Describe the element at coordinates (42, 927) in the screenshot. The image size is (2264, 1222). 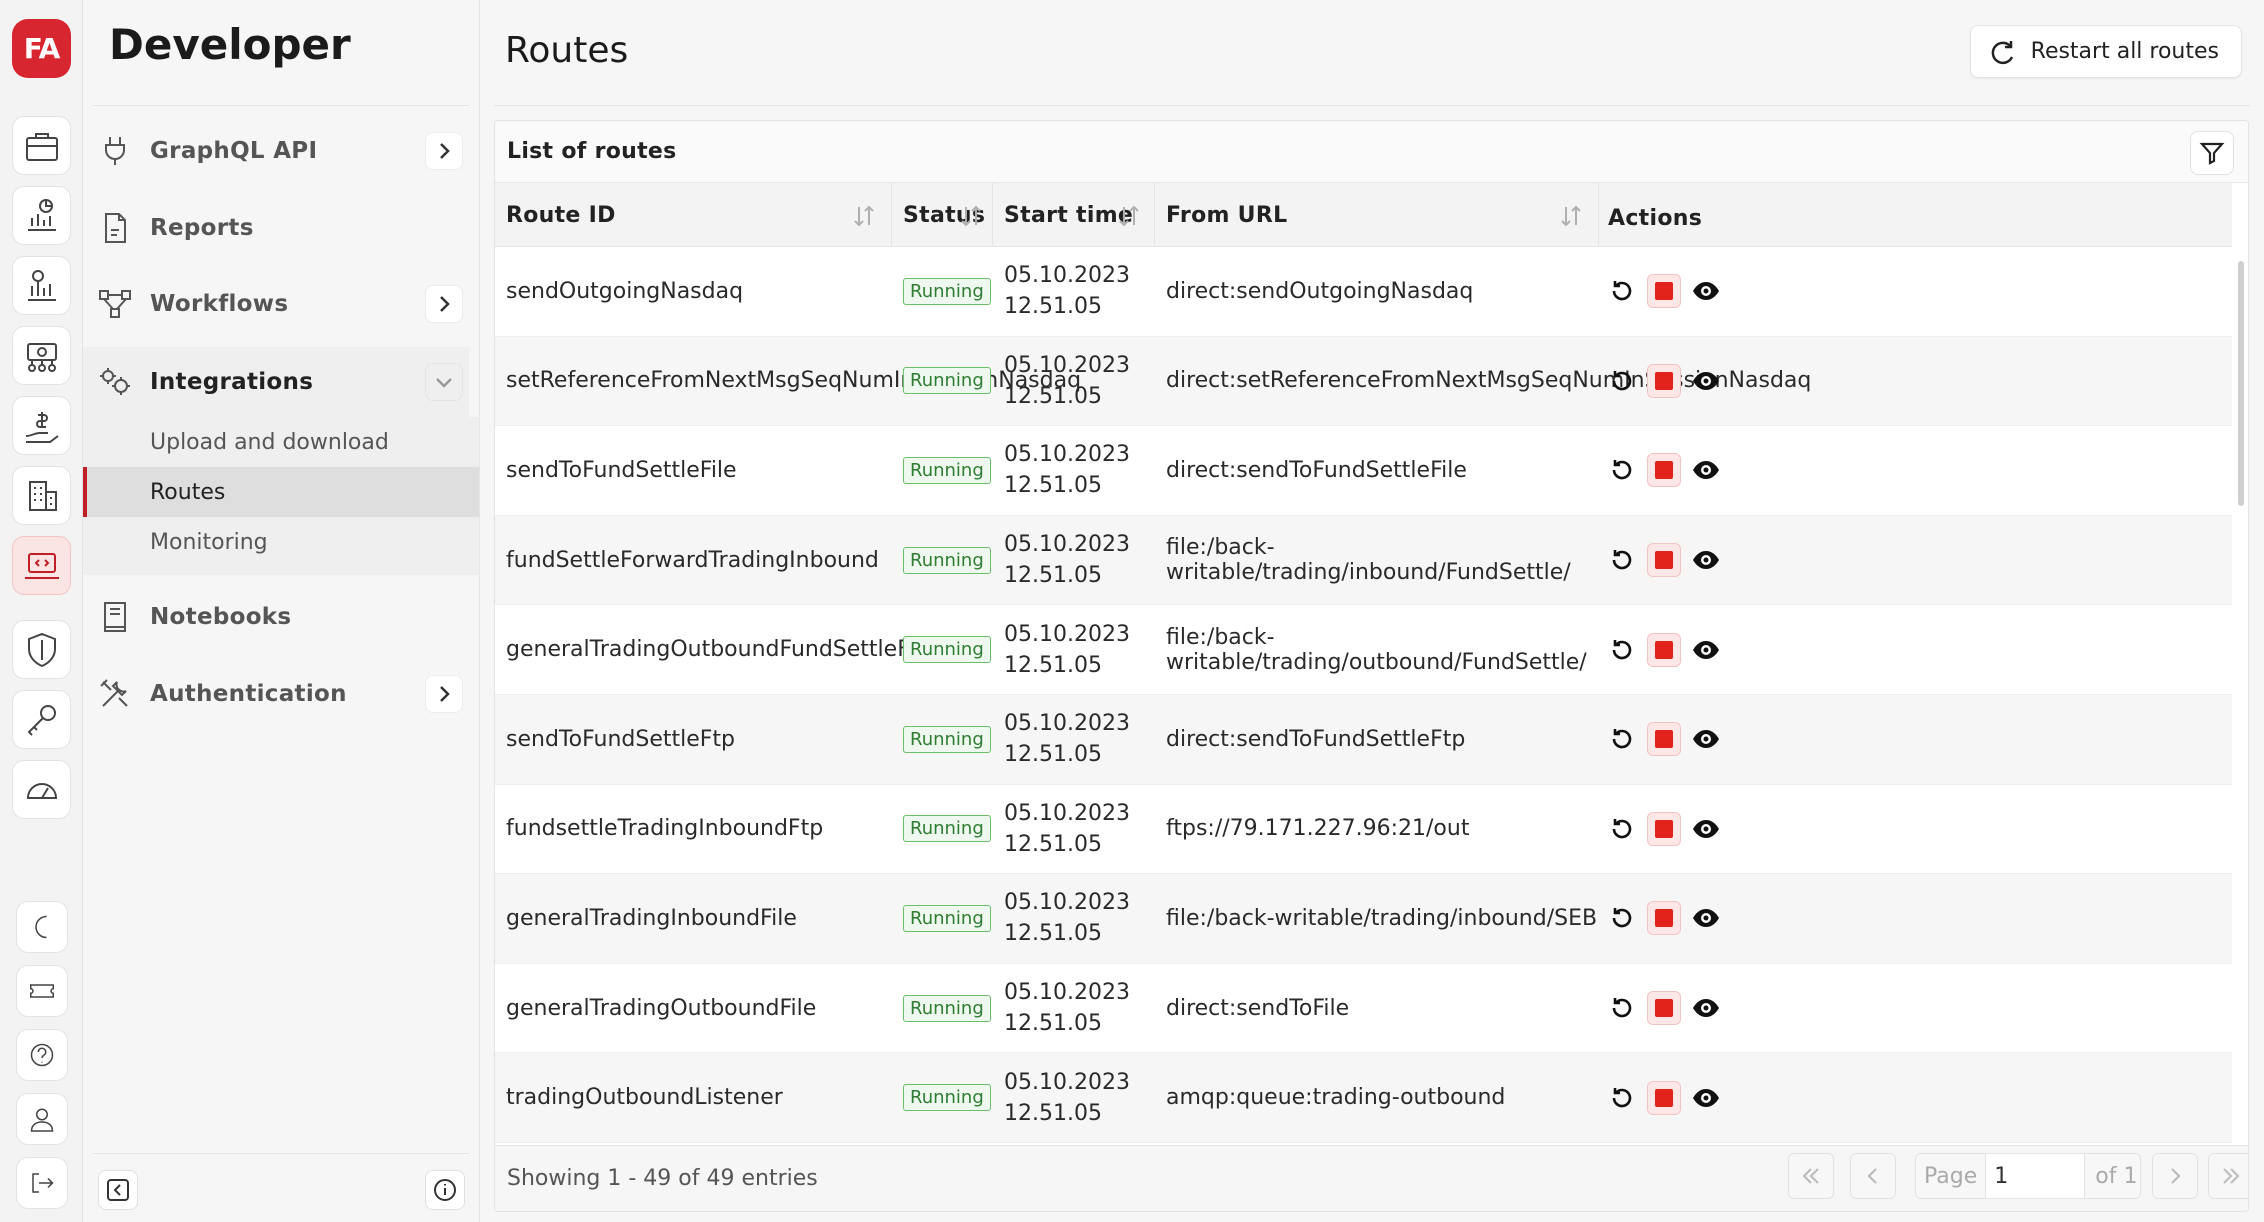
I see `moon-icon` at that location.